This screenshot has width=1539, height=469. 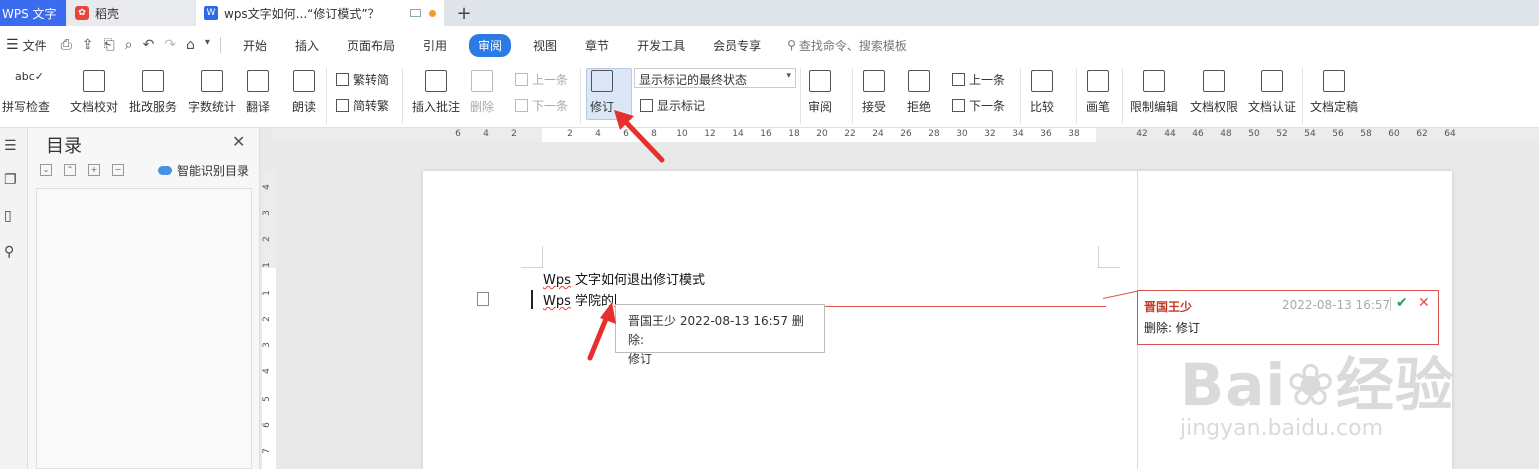 I want to click on next-comment-label: 下一条, so click(x=550, y=106).